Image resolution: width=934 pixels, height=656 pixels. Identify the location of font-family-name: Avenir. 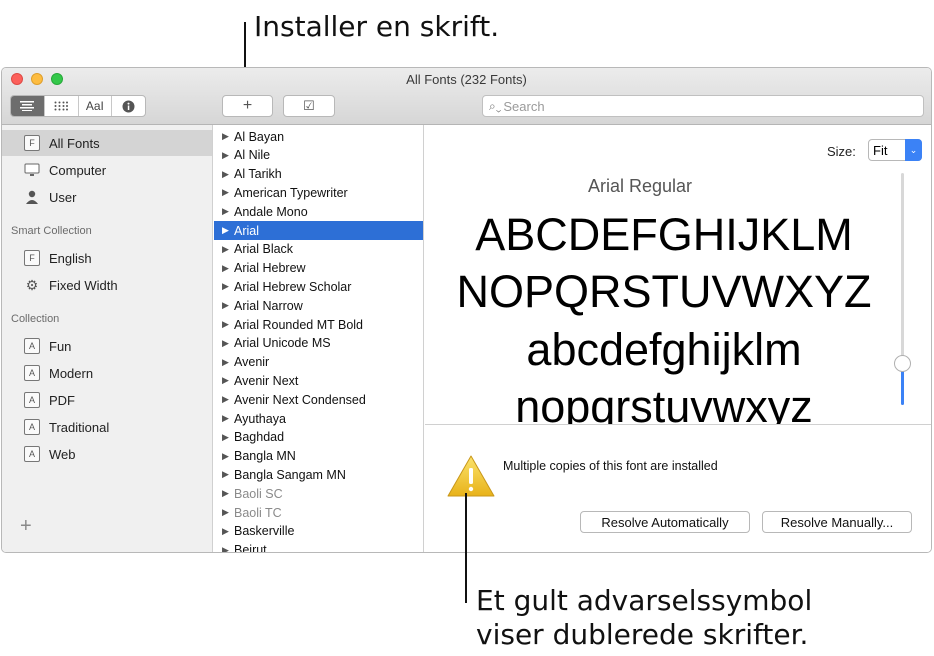
(252, 362).